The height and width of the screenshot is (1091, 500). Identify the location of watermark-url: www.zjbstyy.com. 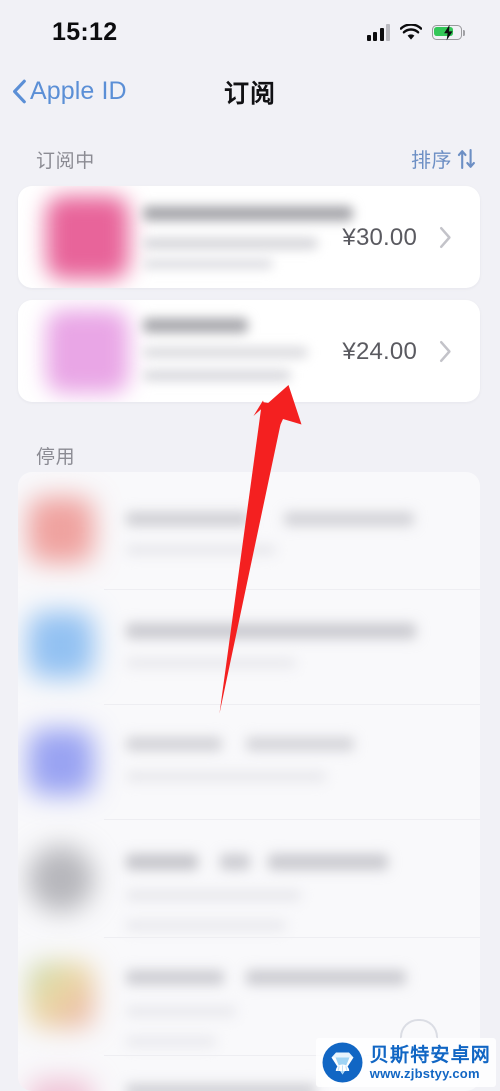
(424, 1073).